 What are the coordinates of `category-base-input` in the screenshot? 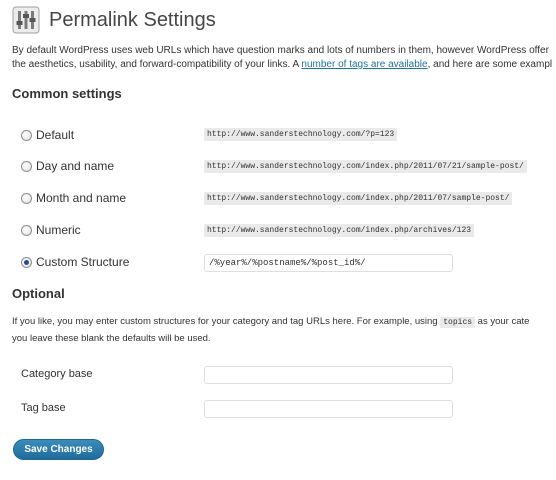 It's located at (328, 375).